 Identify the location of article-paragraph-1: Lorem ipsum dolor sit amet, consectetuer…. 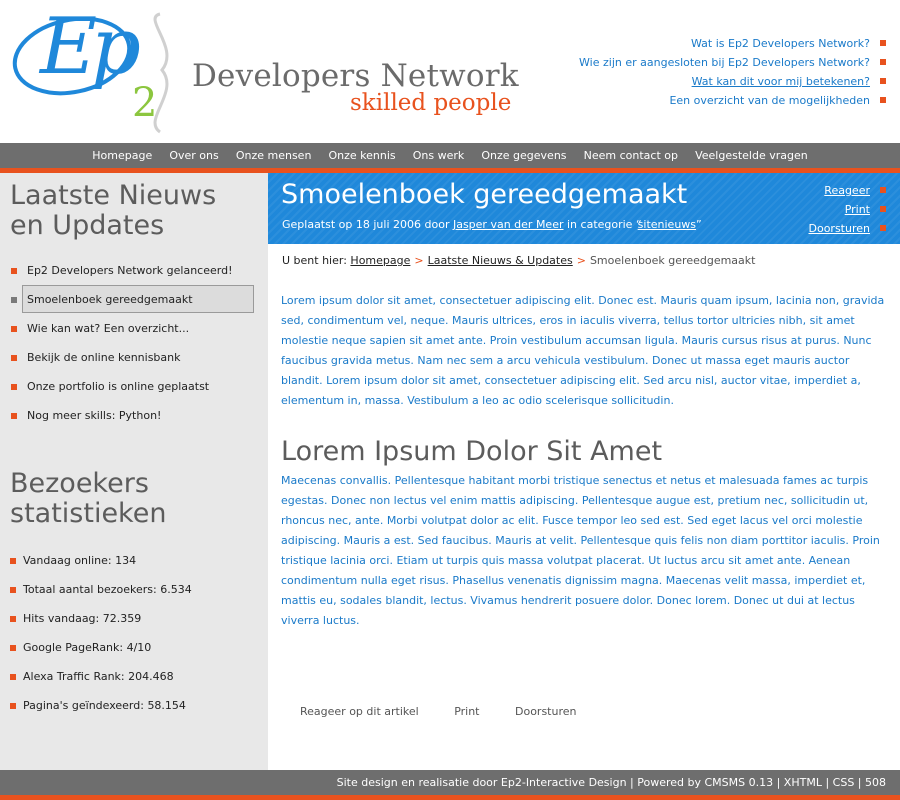
(583, 350).